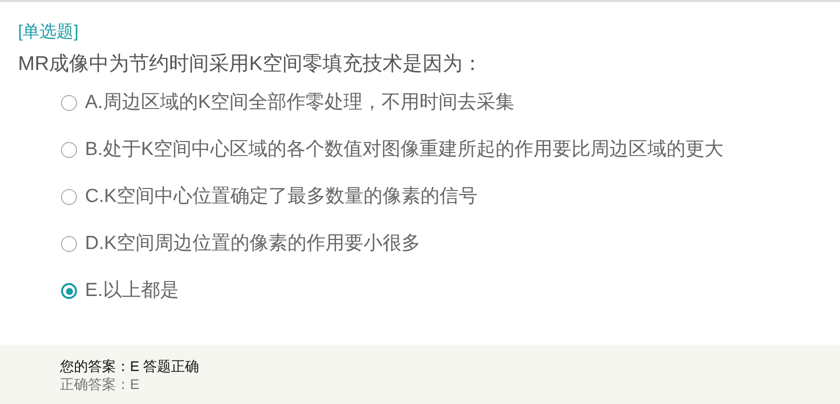  I want to click on answer-option: D.K空间周边位置的像素的作用要小很多, so click(450, 244).